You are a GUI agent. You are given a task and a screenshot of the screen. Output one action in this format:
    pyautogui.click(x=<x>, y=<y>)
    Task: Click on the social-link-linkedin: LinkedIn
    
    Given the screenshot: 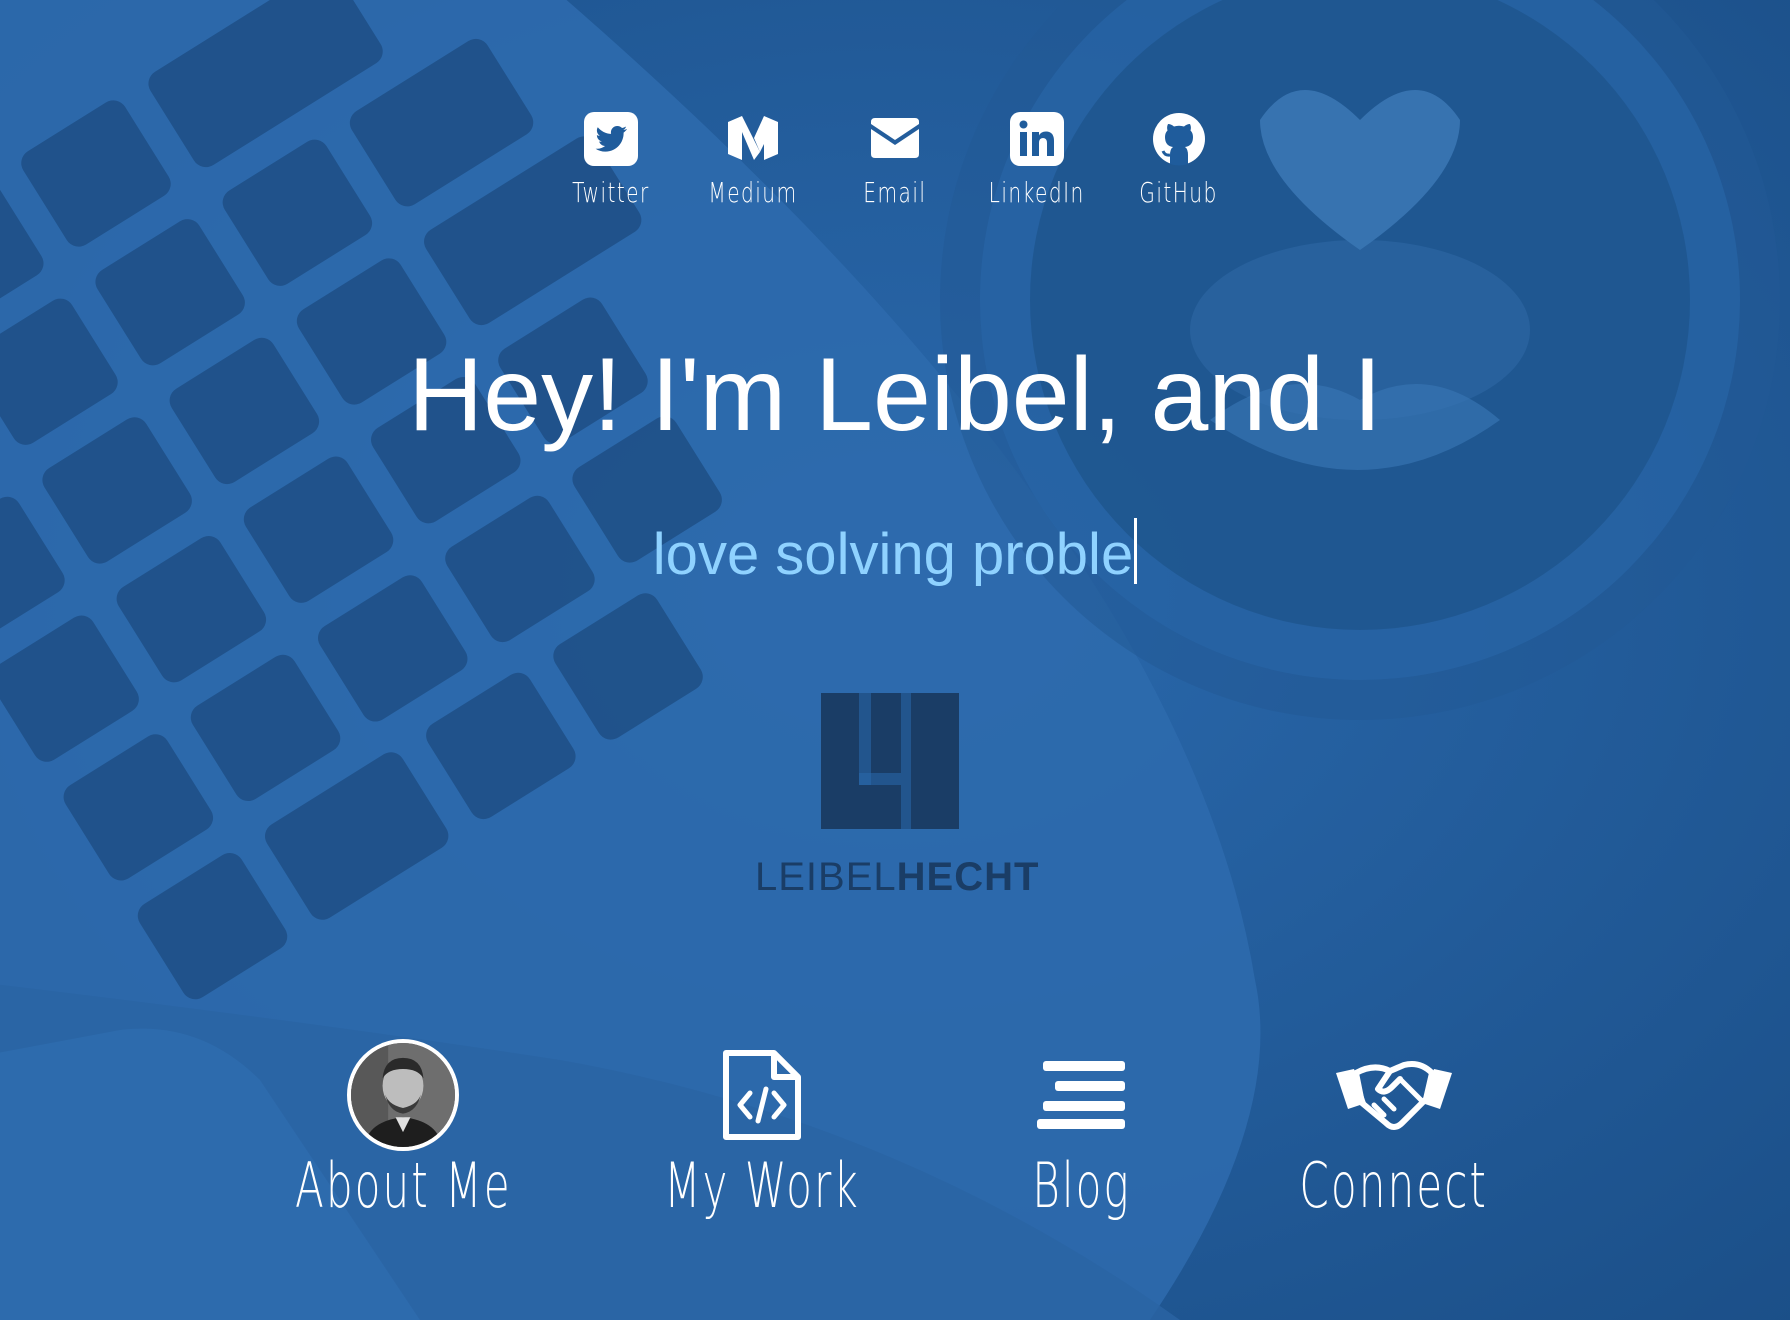 What is the action you would take?
    pyautogui.click(x=1037, y=160)
    